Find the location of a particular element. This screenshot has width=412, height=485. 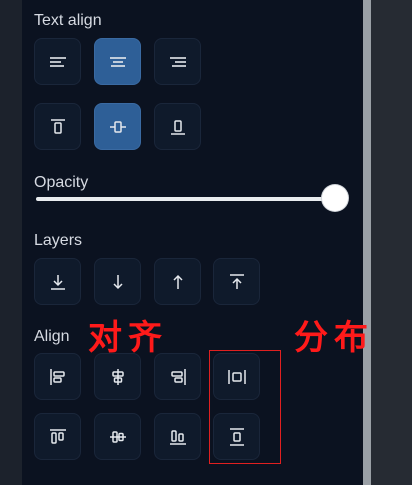

vertical-align-top-button is located at coordinates (57, 126).